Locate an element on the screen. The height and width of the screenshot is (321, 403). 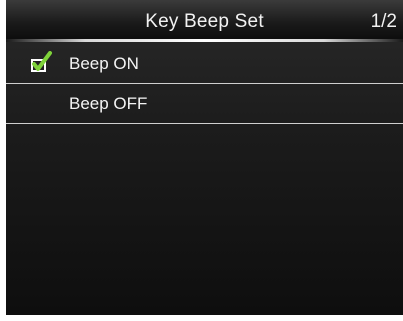
title-bar: Key Beep Set 1/2 is located at coordinates (204, 21).